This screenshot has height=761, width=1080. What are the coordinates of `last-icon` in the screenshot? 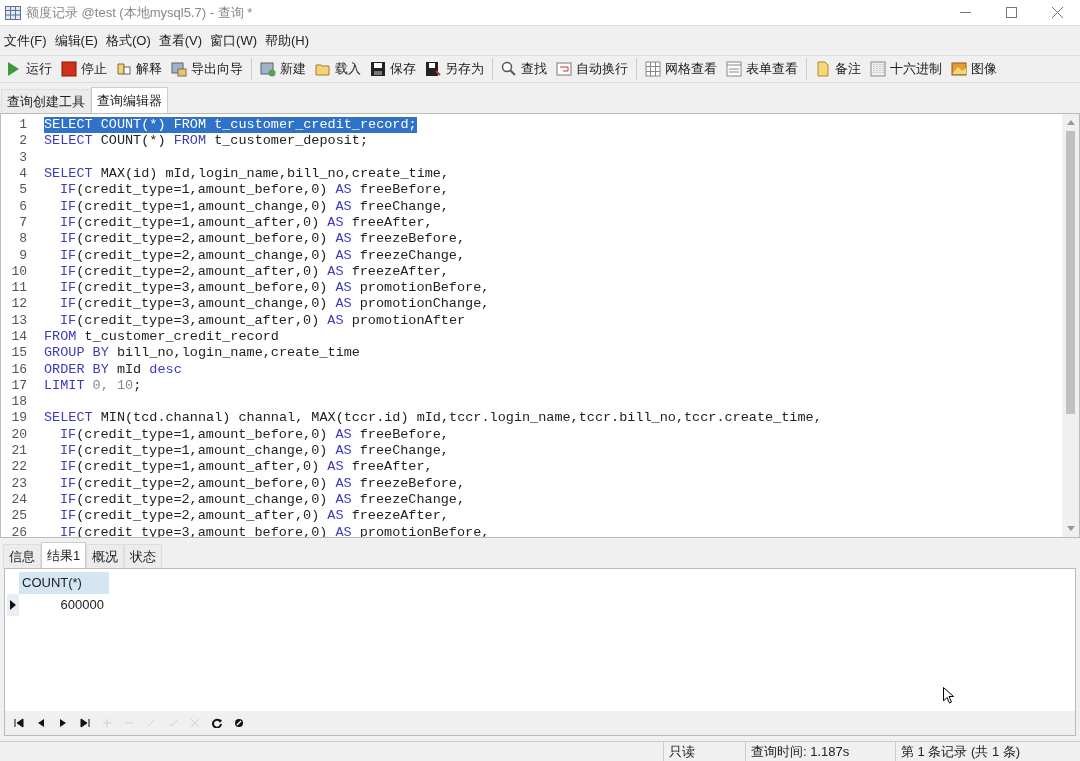 It's located at (85, 723).